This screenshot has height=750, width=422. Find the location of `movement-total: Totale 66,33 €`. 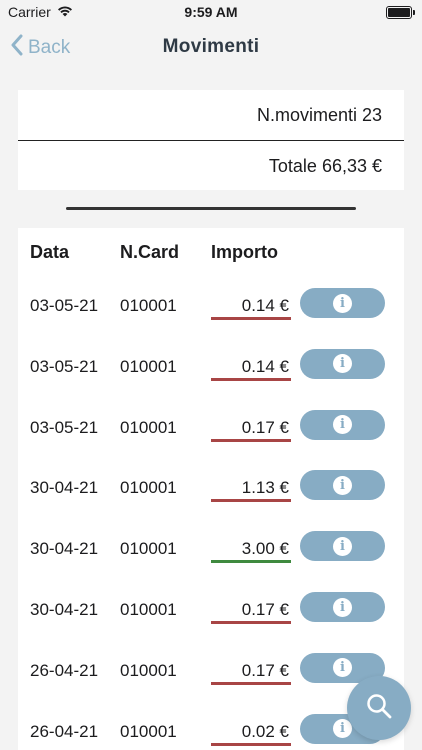

movement-total: Totale 66,33 € is located at coordinates (325, 165).